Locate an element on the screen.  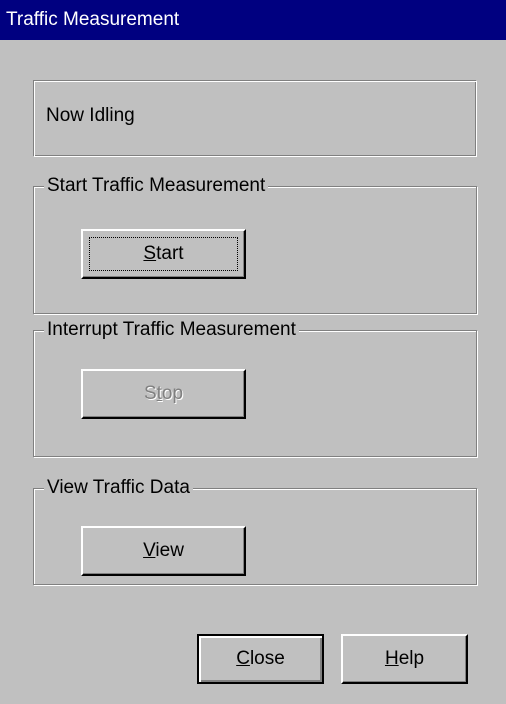
view-button-label: View is located at coordinates (163, 550).